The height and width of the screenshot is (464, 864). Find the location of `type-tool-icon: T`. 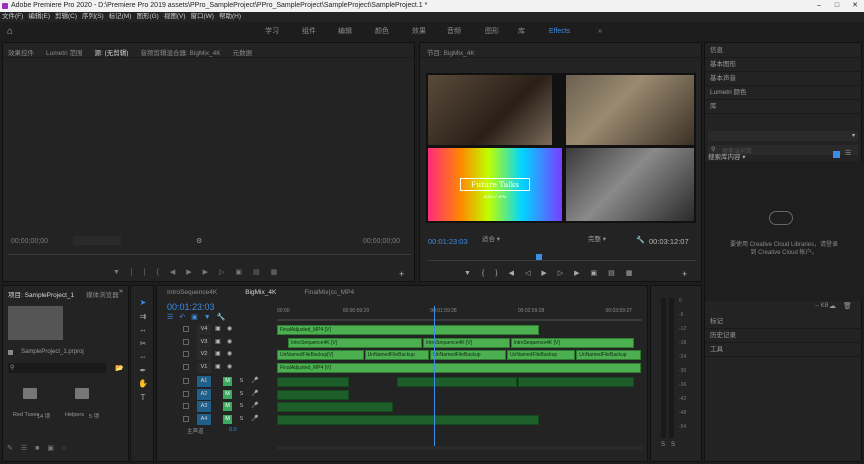

type-tool-icon: T is located at coordinates (143, 398).